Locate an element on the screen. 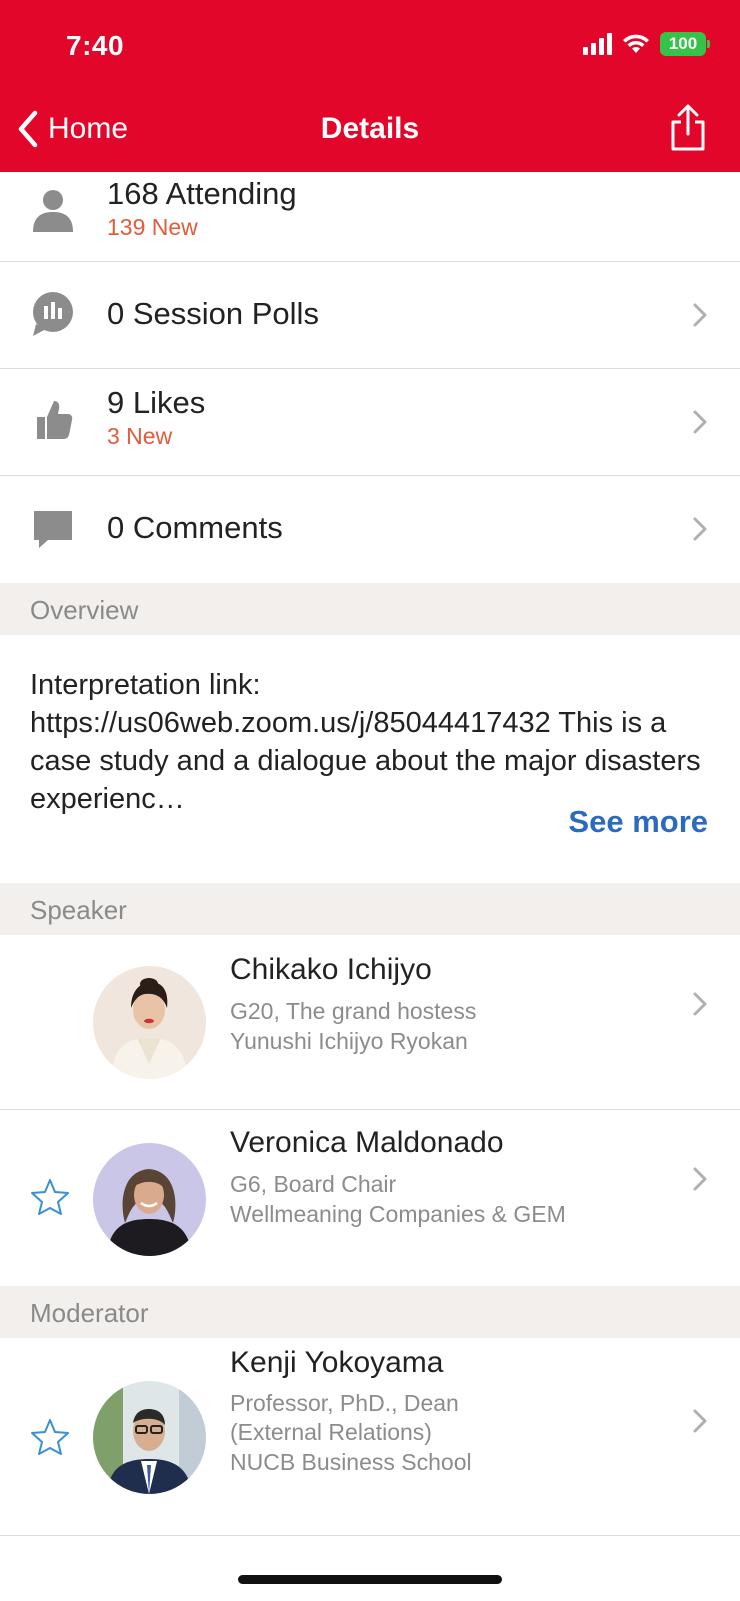  share-icon is located at coordinates (688, 127).